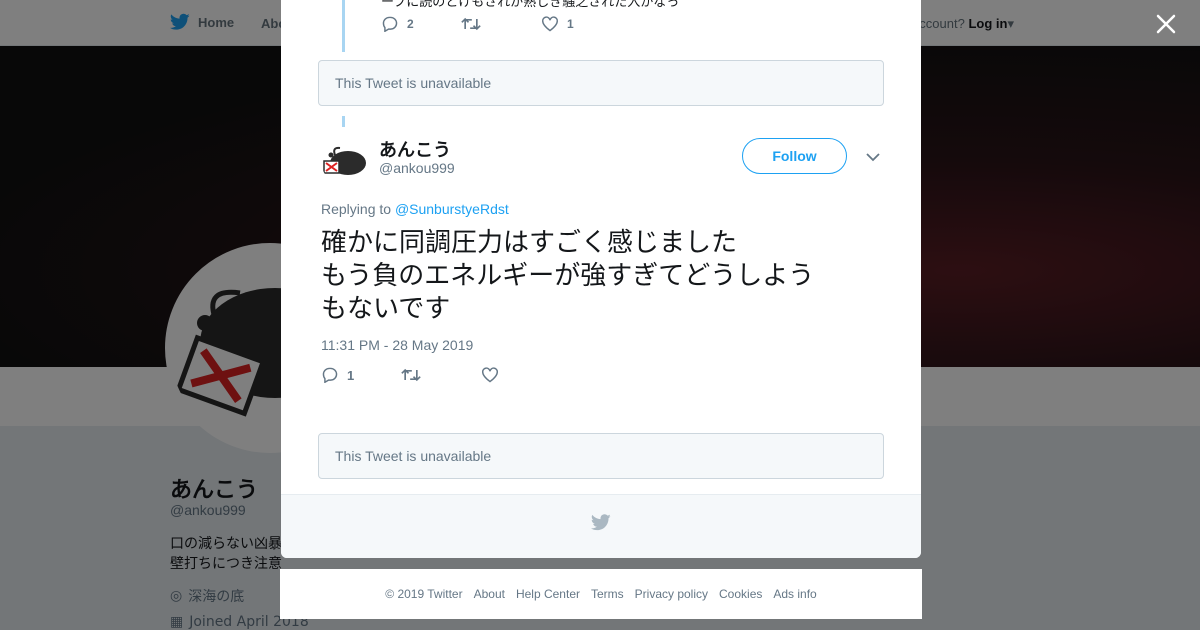 This screenshot has height=630, width=1200. Describe the element at coordinates (361, 375) in the screenshot. I see `reply-button: 1` at that location.